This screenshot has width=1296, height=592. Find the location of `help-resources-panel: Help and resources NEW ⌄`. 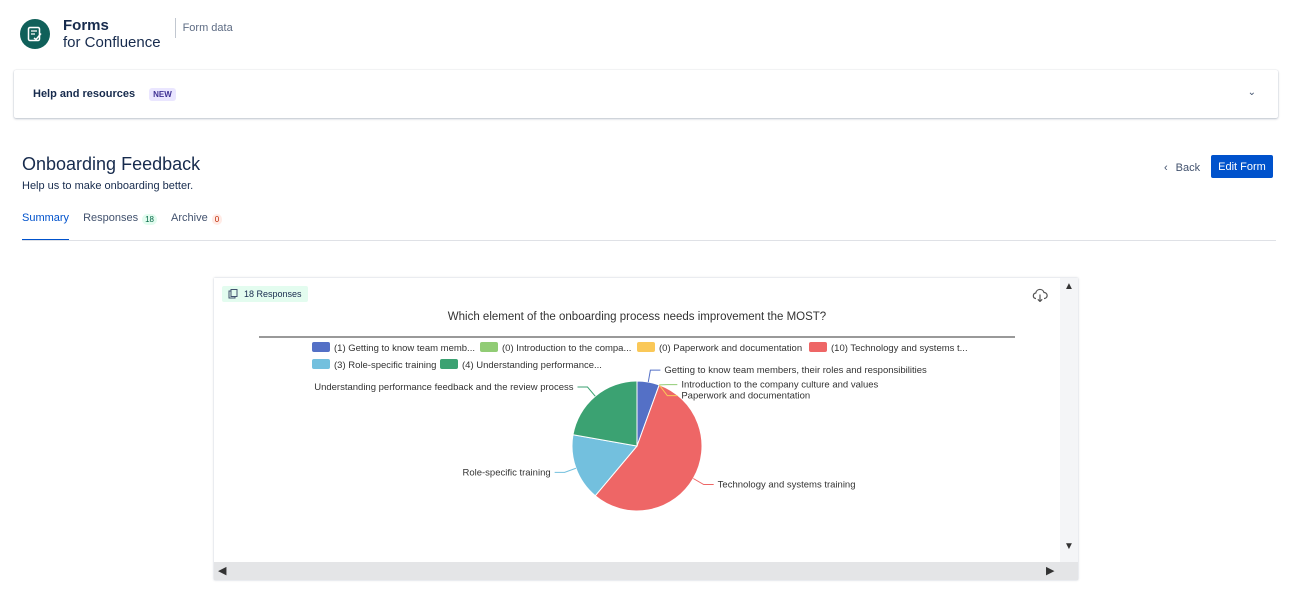

help-resources-panel: Help and resources NEW ⌄ is located at coordinates (646, 94).